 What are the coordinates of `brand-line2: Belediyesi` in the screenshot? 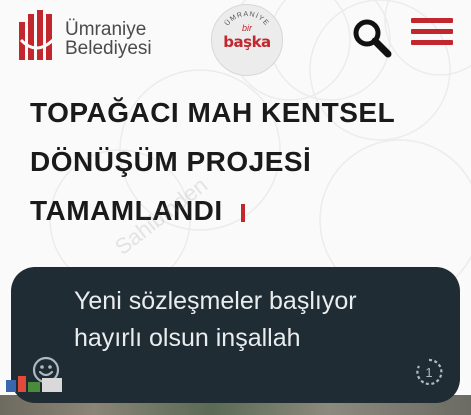 It's located at (108, 48).